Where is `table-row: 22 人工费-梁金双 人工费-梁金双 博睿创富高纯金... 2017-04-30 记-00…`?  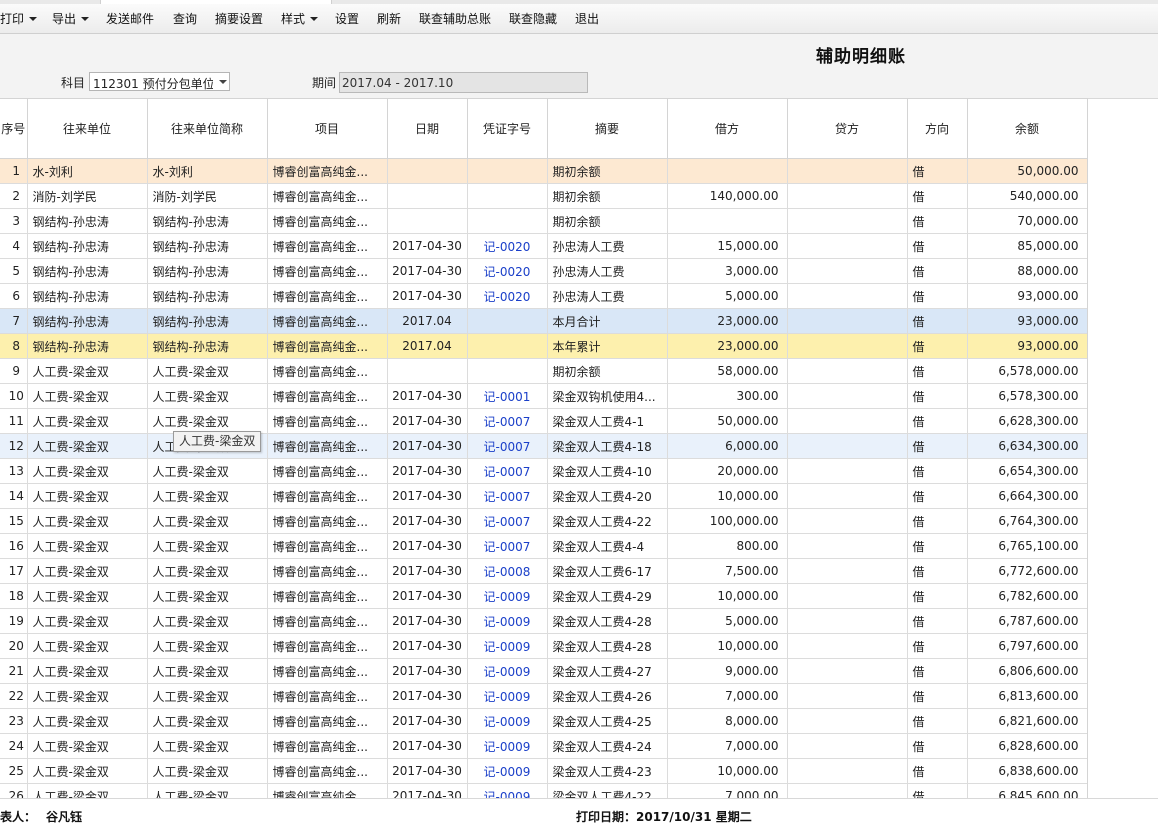 table-row: 22 人工费-梁金双 人工费-梁金双 博睿创富高纯金... 2017-04-30 记-00… is located at coordinates (543, 696).